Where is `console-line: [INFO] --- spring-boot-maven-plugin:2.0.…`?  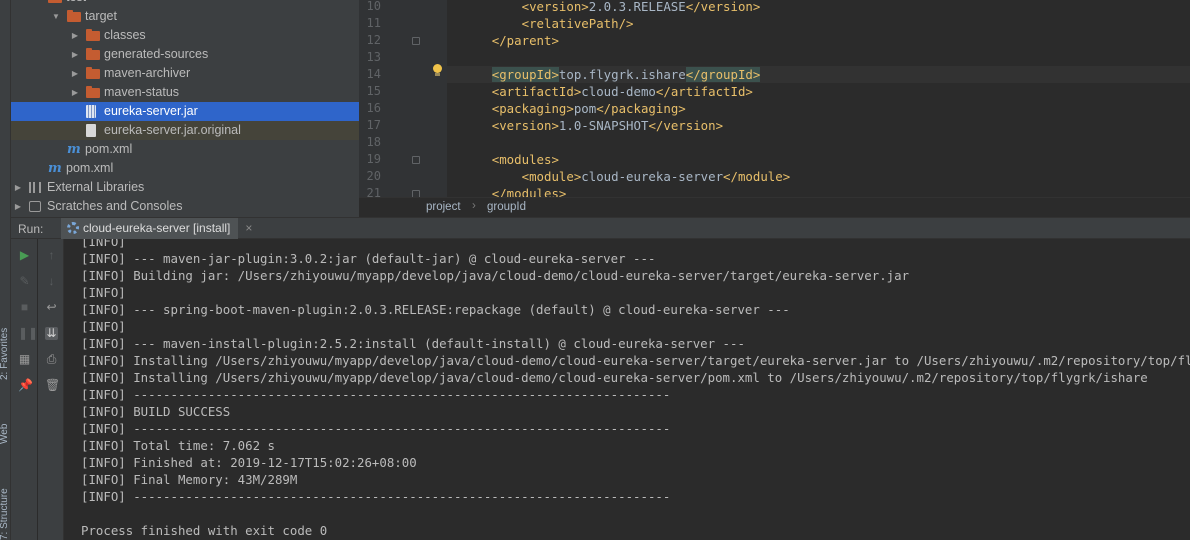 console-line: [INFO] --- spring-boot-maven-plugin:2.0.… is located at coordinates (435, 309).